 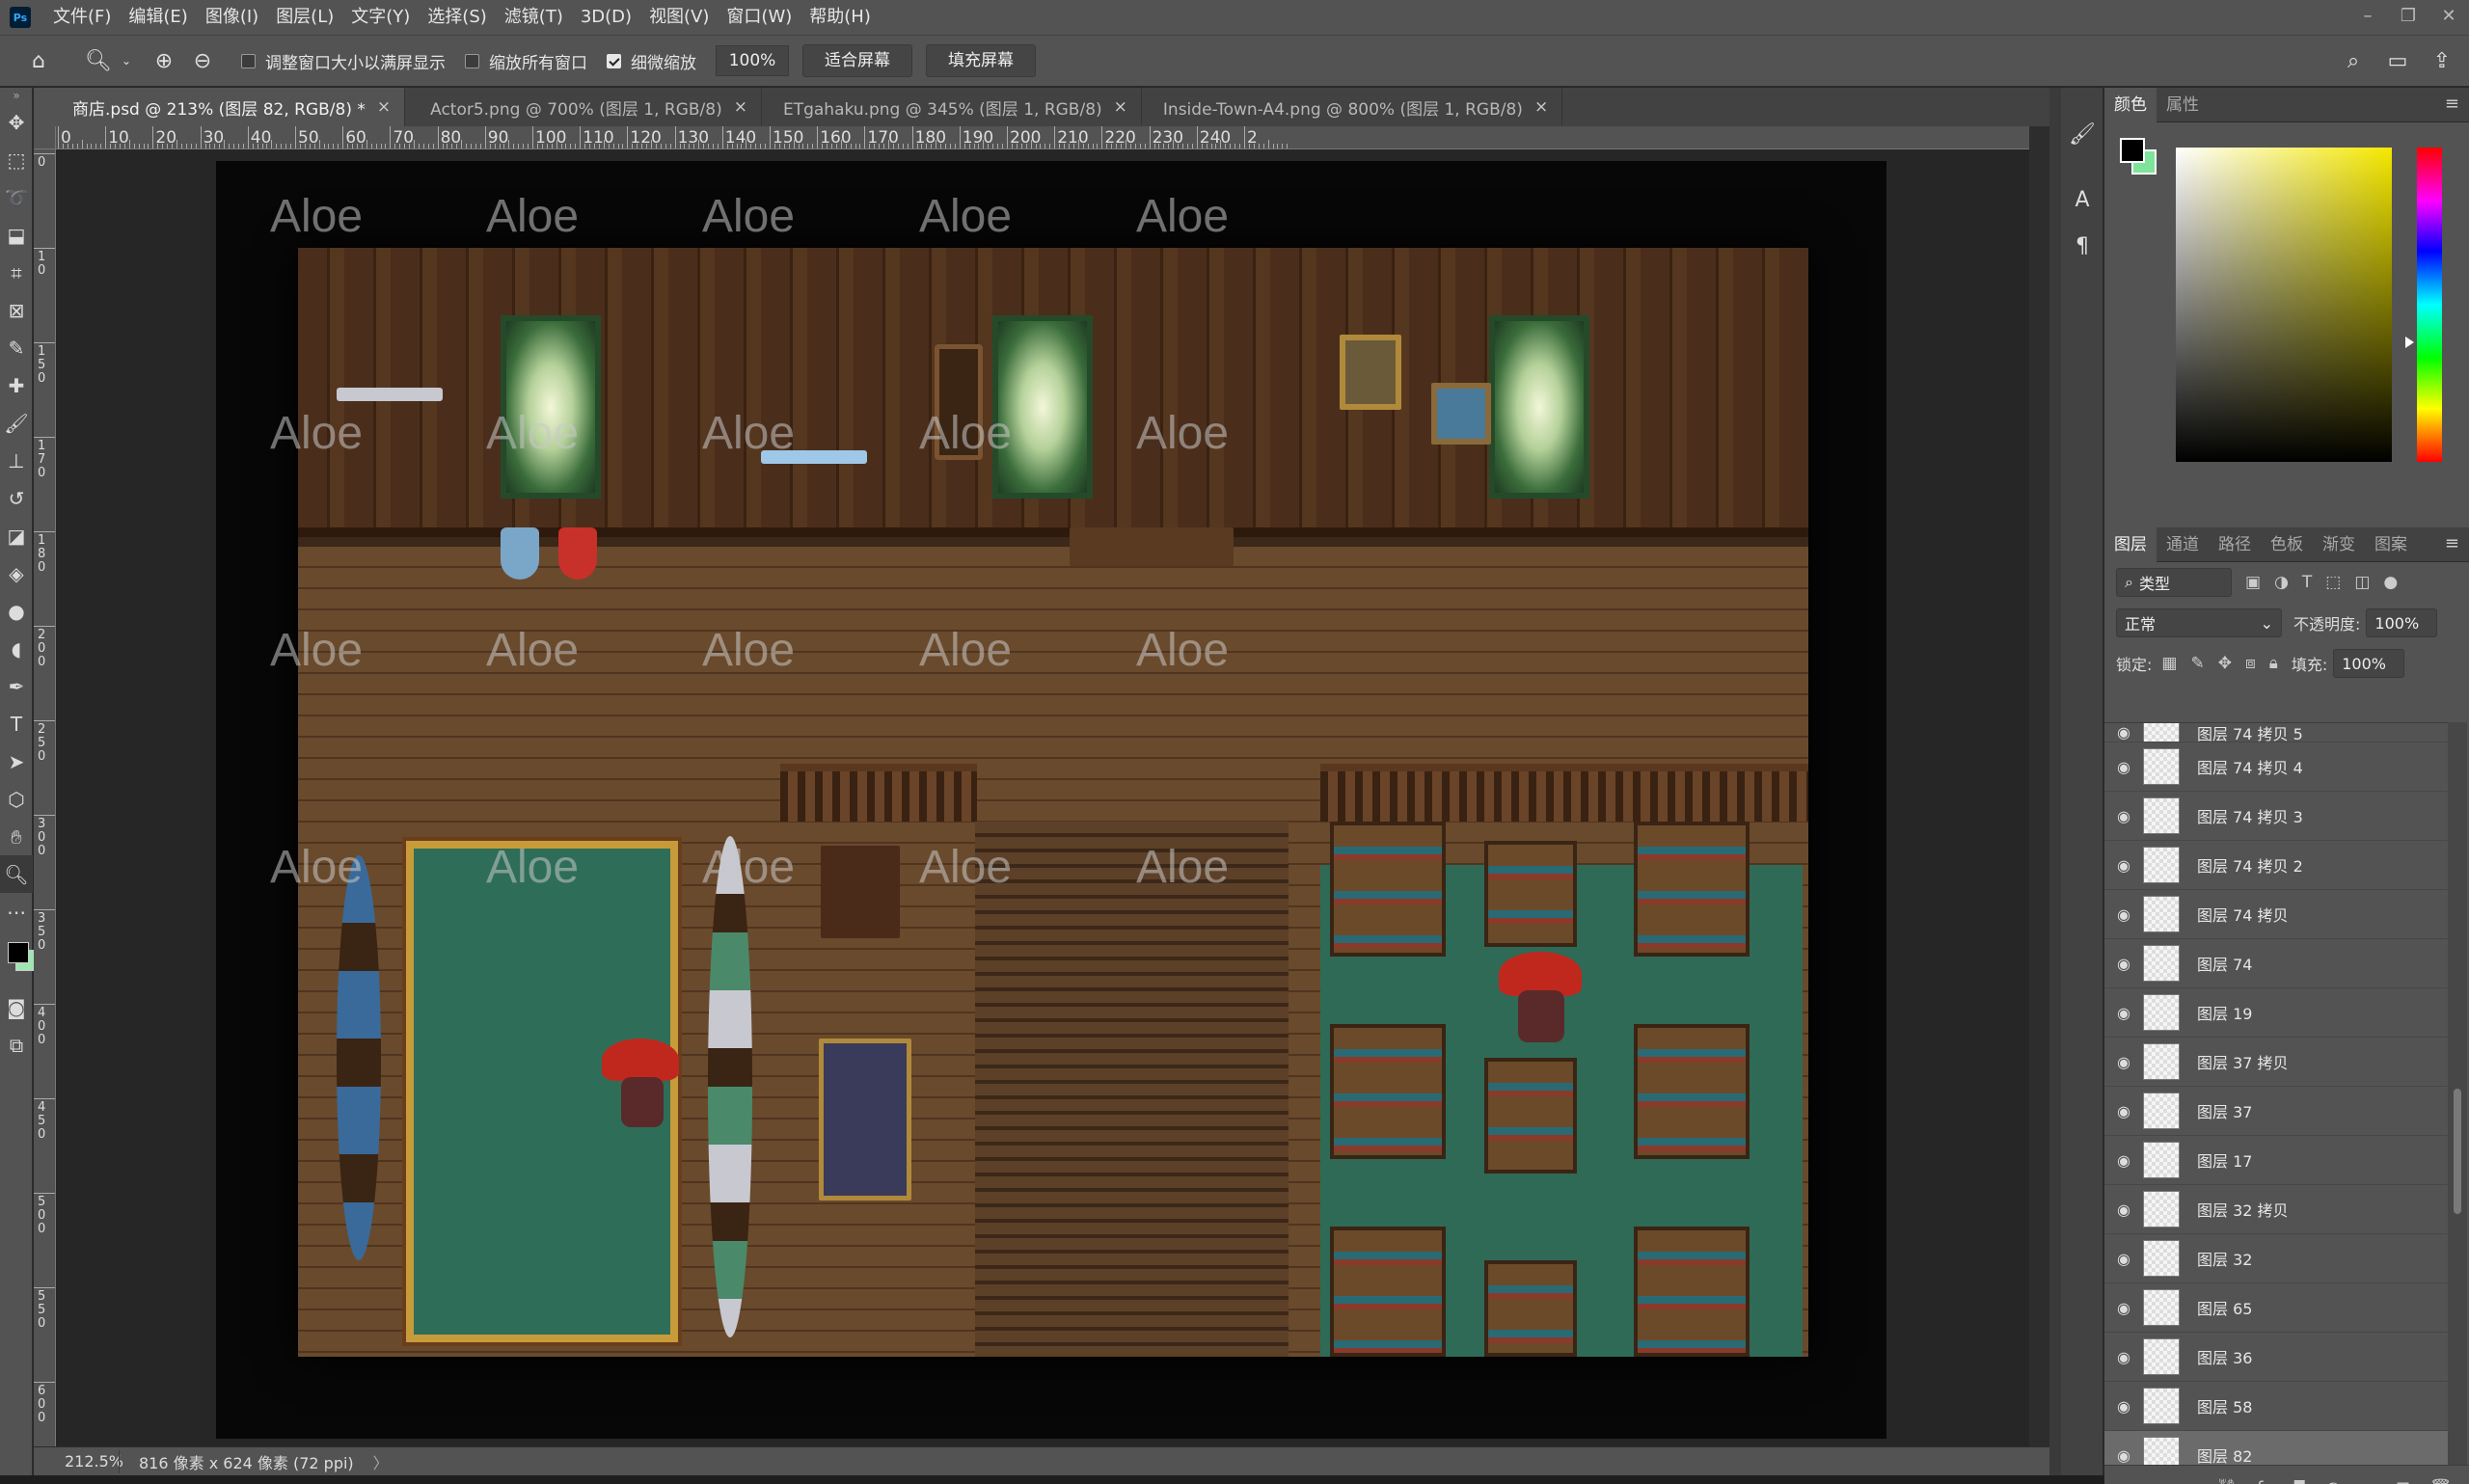 I want to click on dodge-tool-icon: ◖, so click(x=16, y=648).